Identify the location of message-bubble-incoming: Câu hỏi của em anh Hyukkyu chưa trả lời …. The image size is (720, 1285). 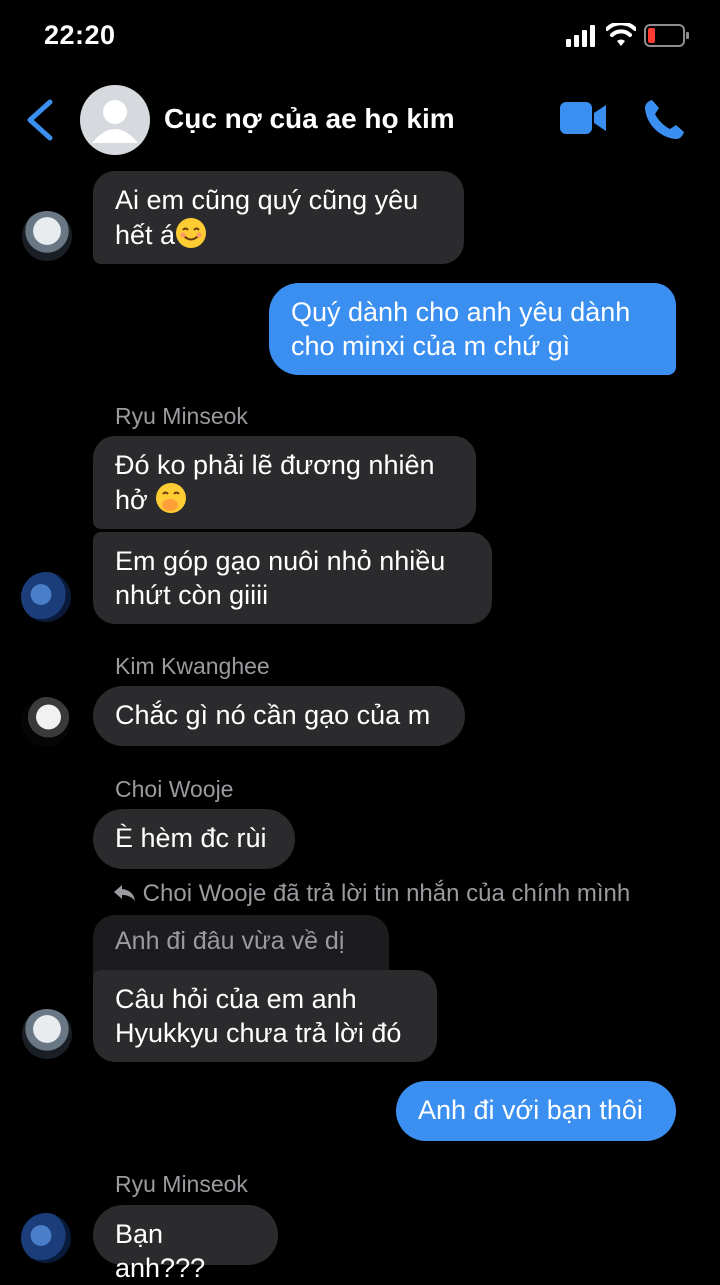
(265, 1016).